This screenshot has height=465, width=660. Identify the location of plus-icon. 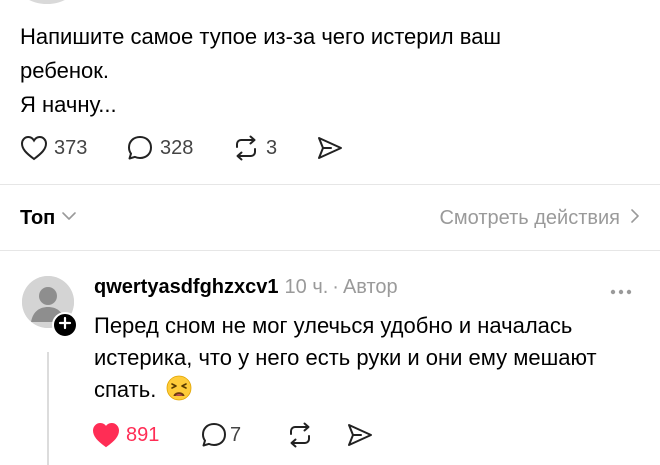
(65, 325).